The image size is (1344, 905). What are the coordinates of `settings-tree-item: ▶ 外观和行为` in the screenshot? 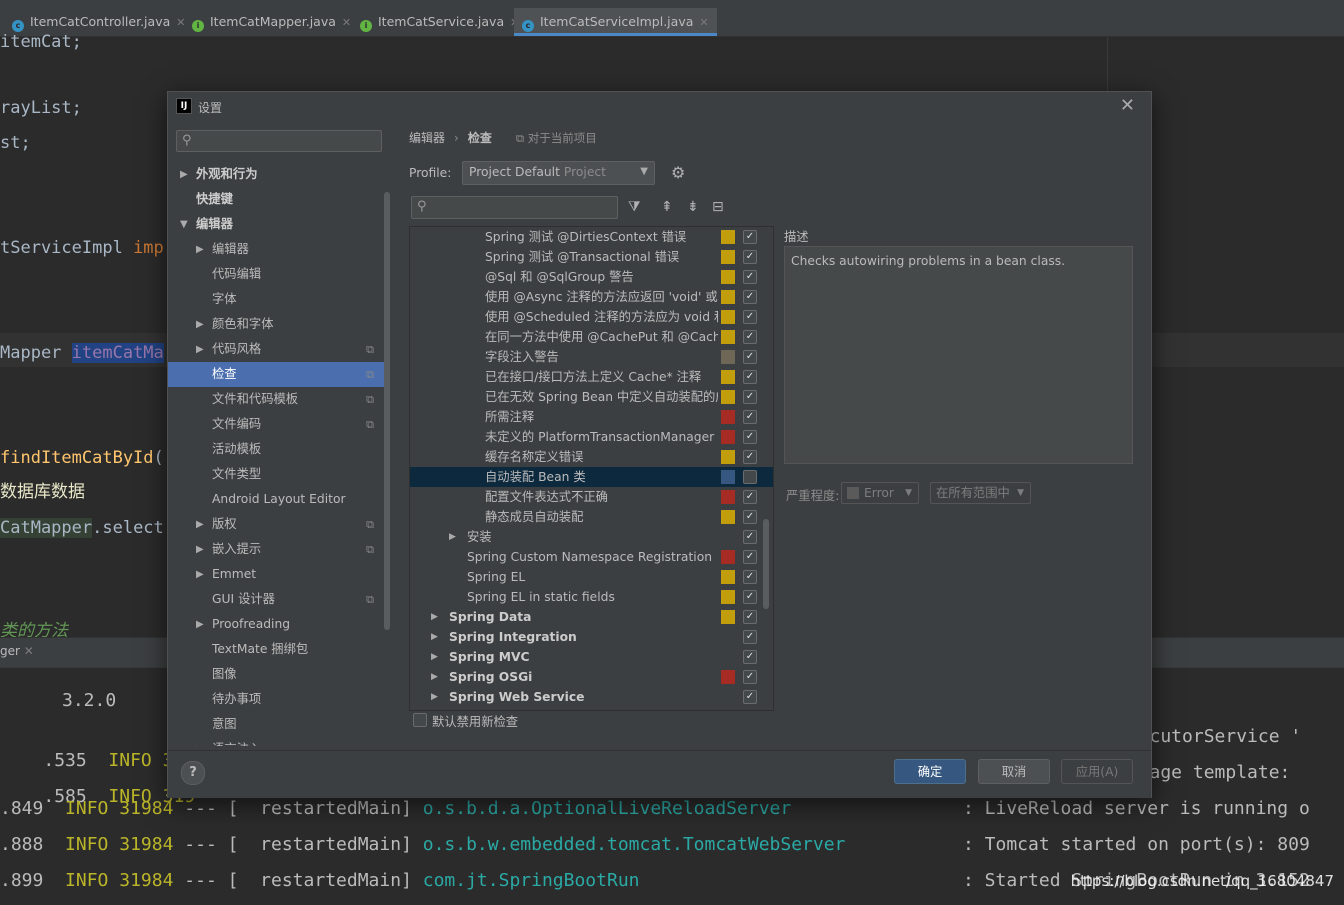 It's located at (279, 174).